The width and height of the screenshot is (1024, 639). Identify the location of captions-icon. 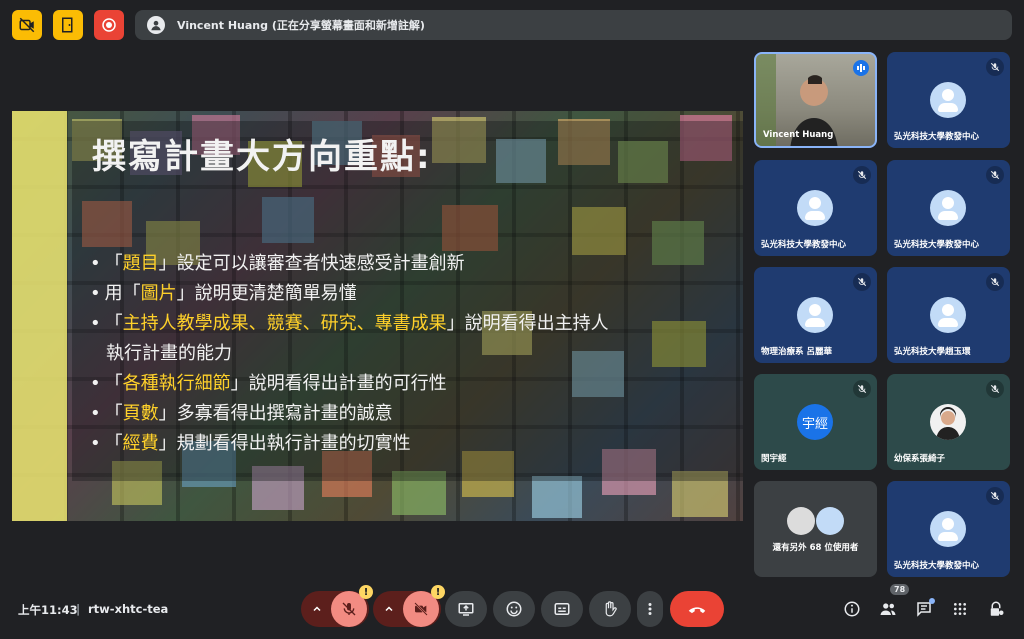
(562, 609).